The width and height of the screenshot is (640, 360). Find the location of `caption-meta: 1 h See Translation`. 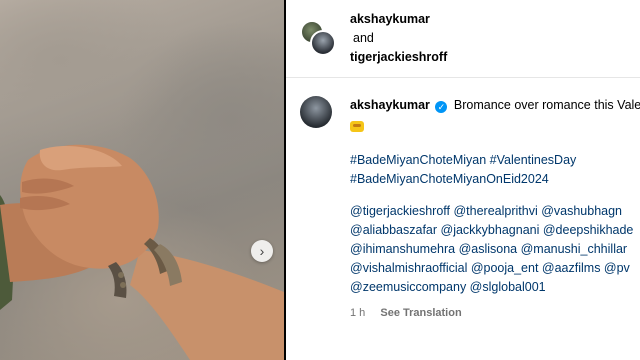

caption-meta: 1 h See Translation is located at coordinates (495, 313).